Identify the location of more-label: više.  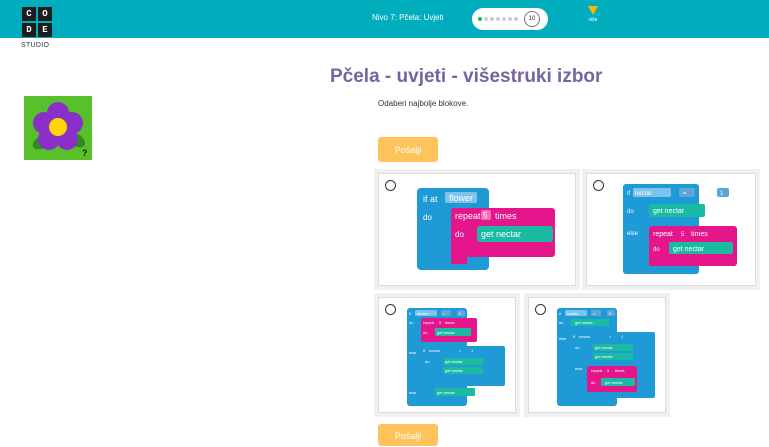
(593, 20).